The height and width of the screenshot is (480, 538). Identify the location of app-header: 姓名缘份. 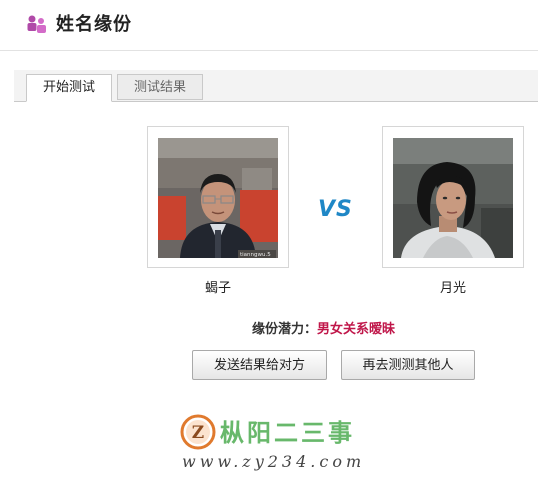
(269, 25).